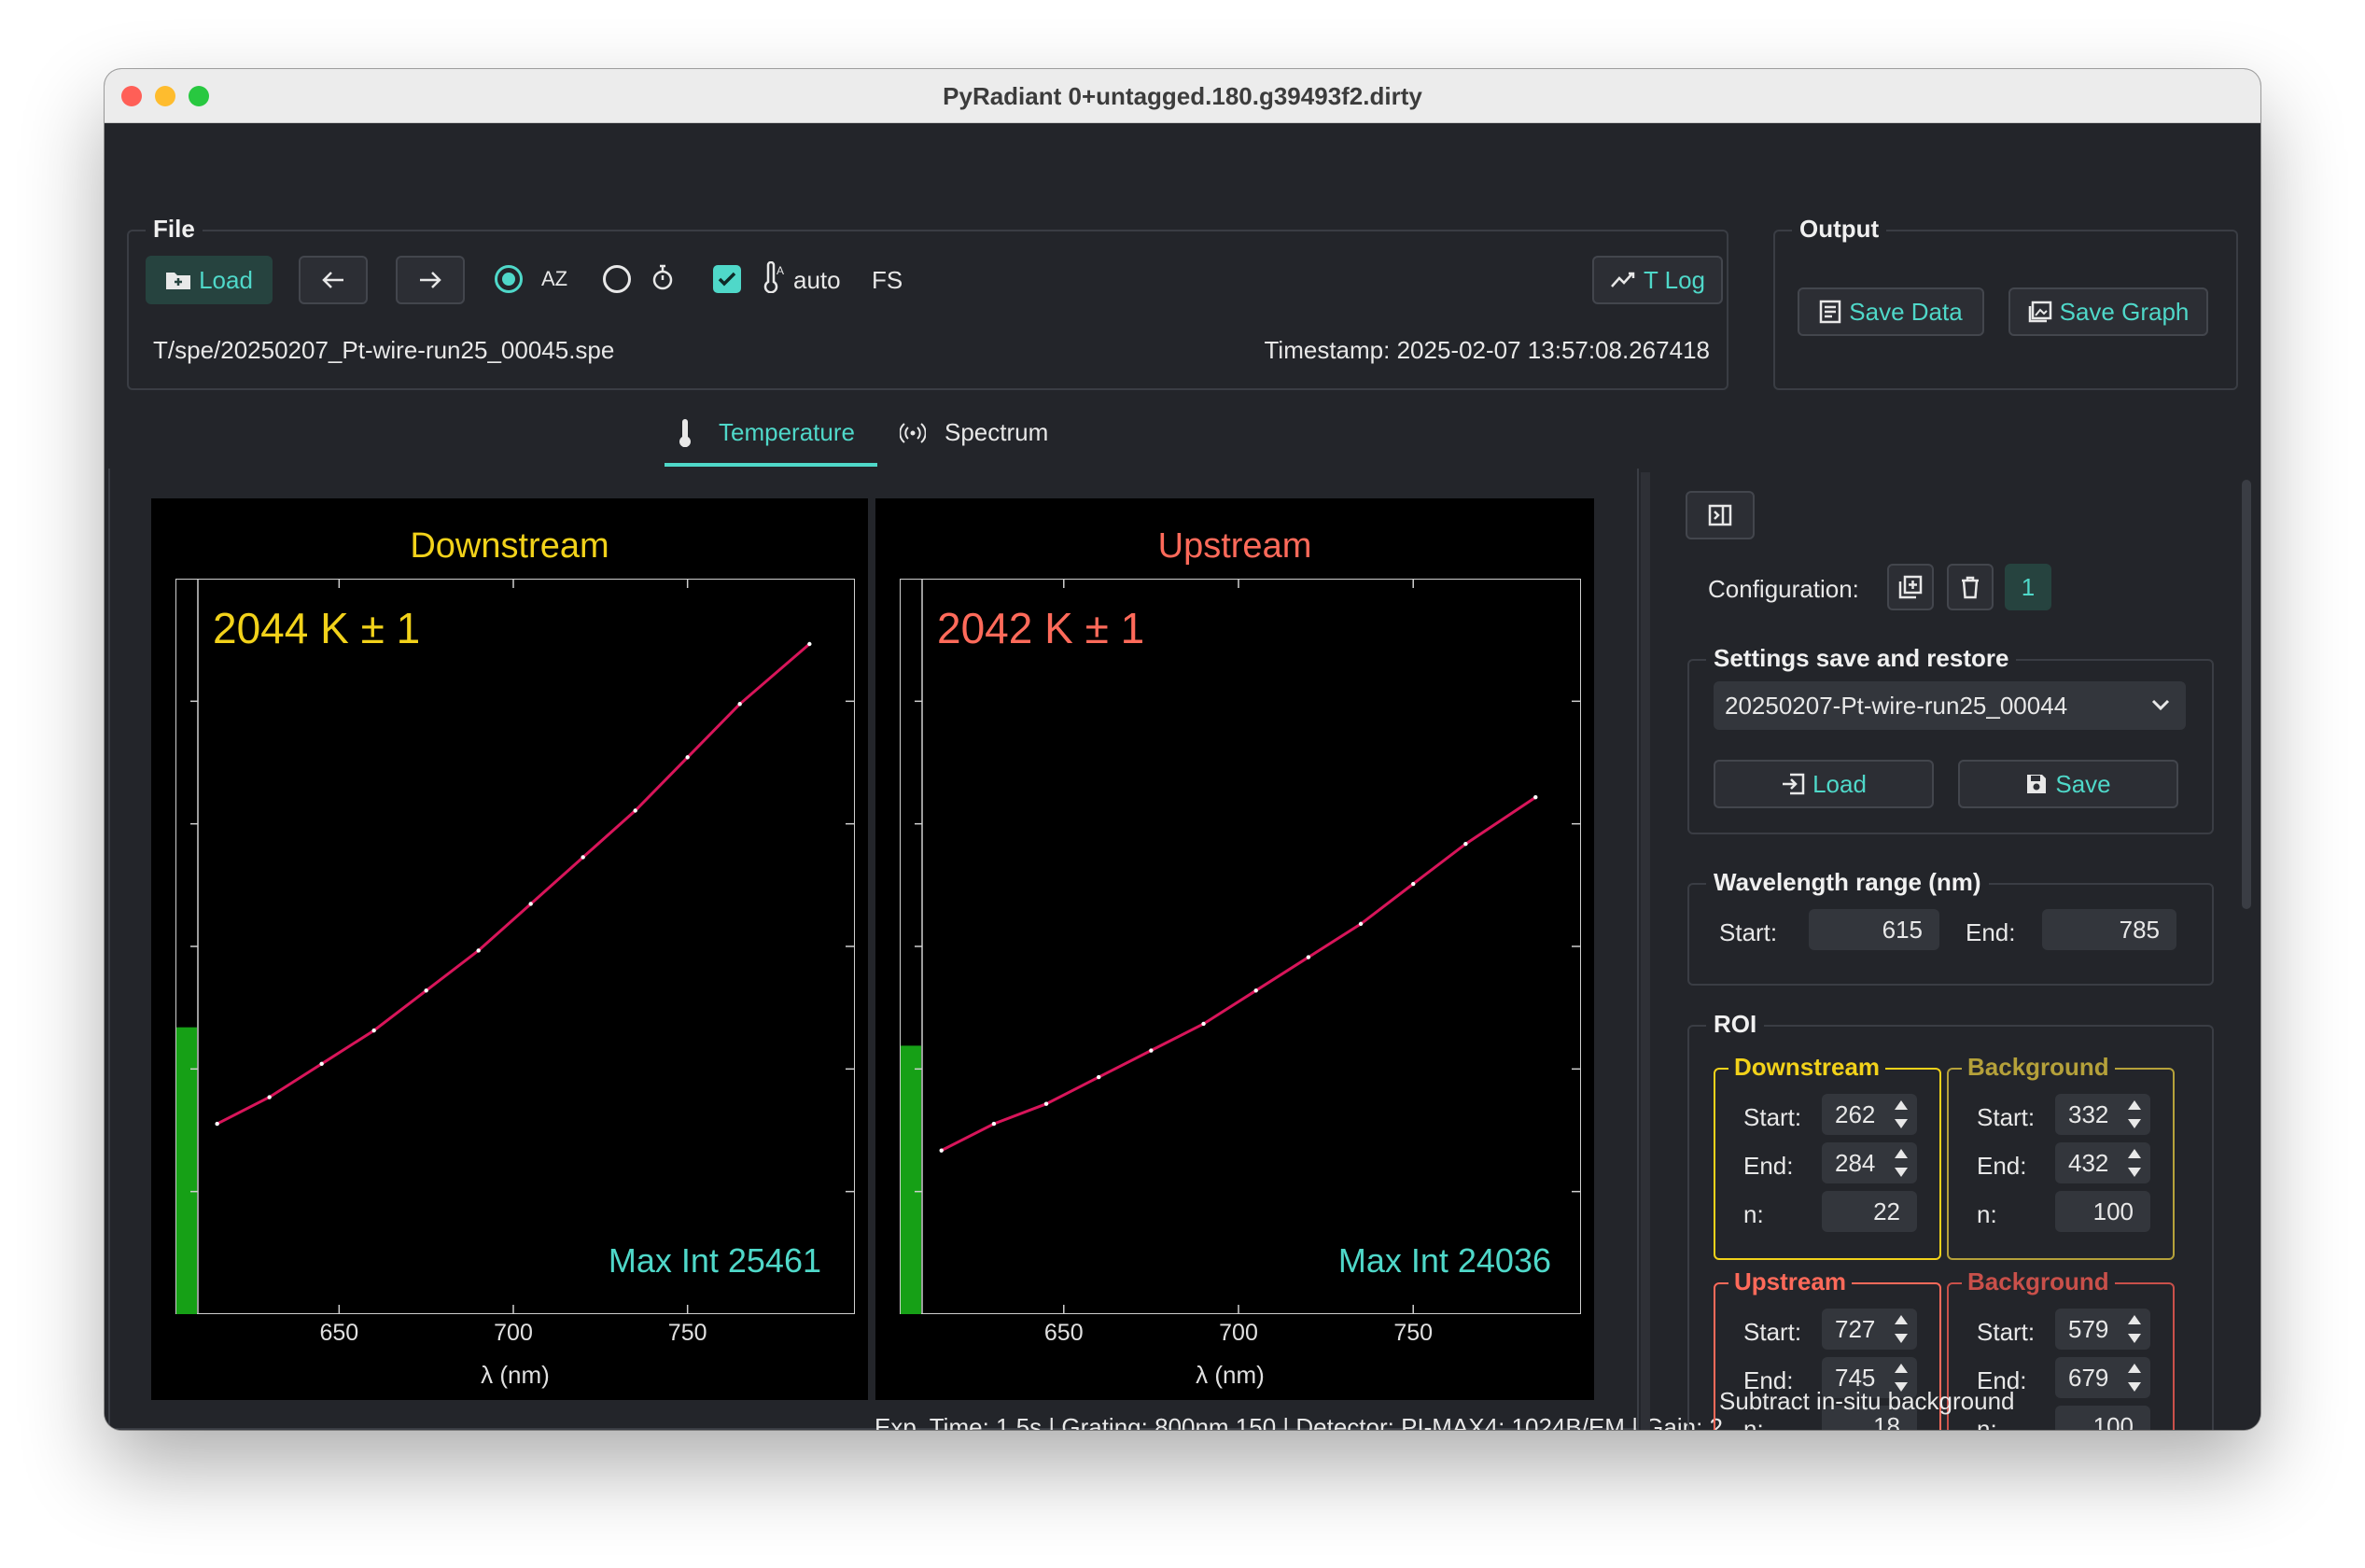 This screenshot has height=1568, width=2365. I want to click on save-data-button: Save Data, so click(1891, 311).